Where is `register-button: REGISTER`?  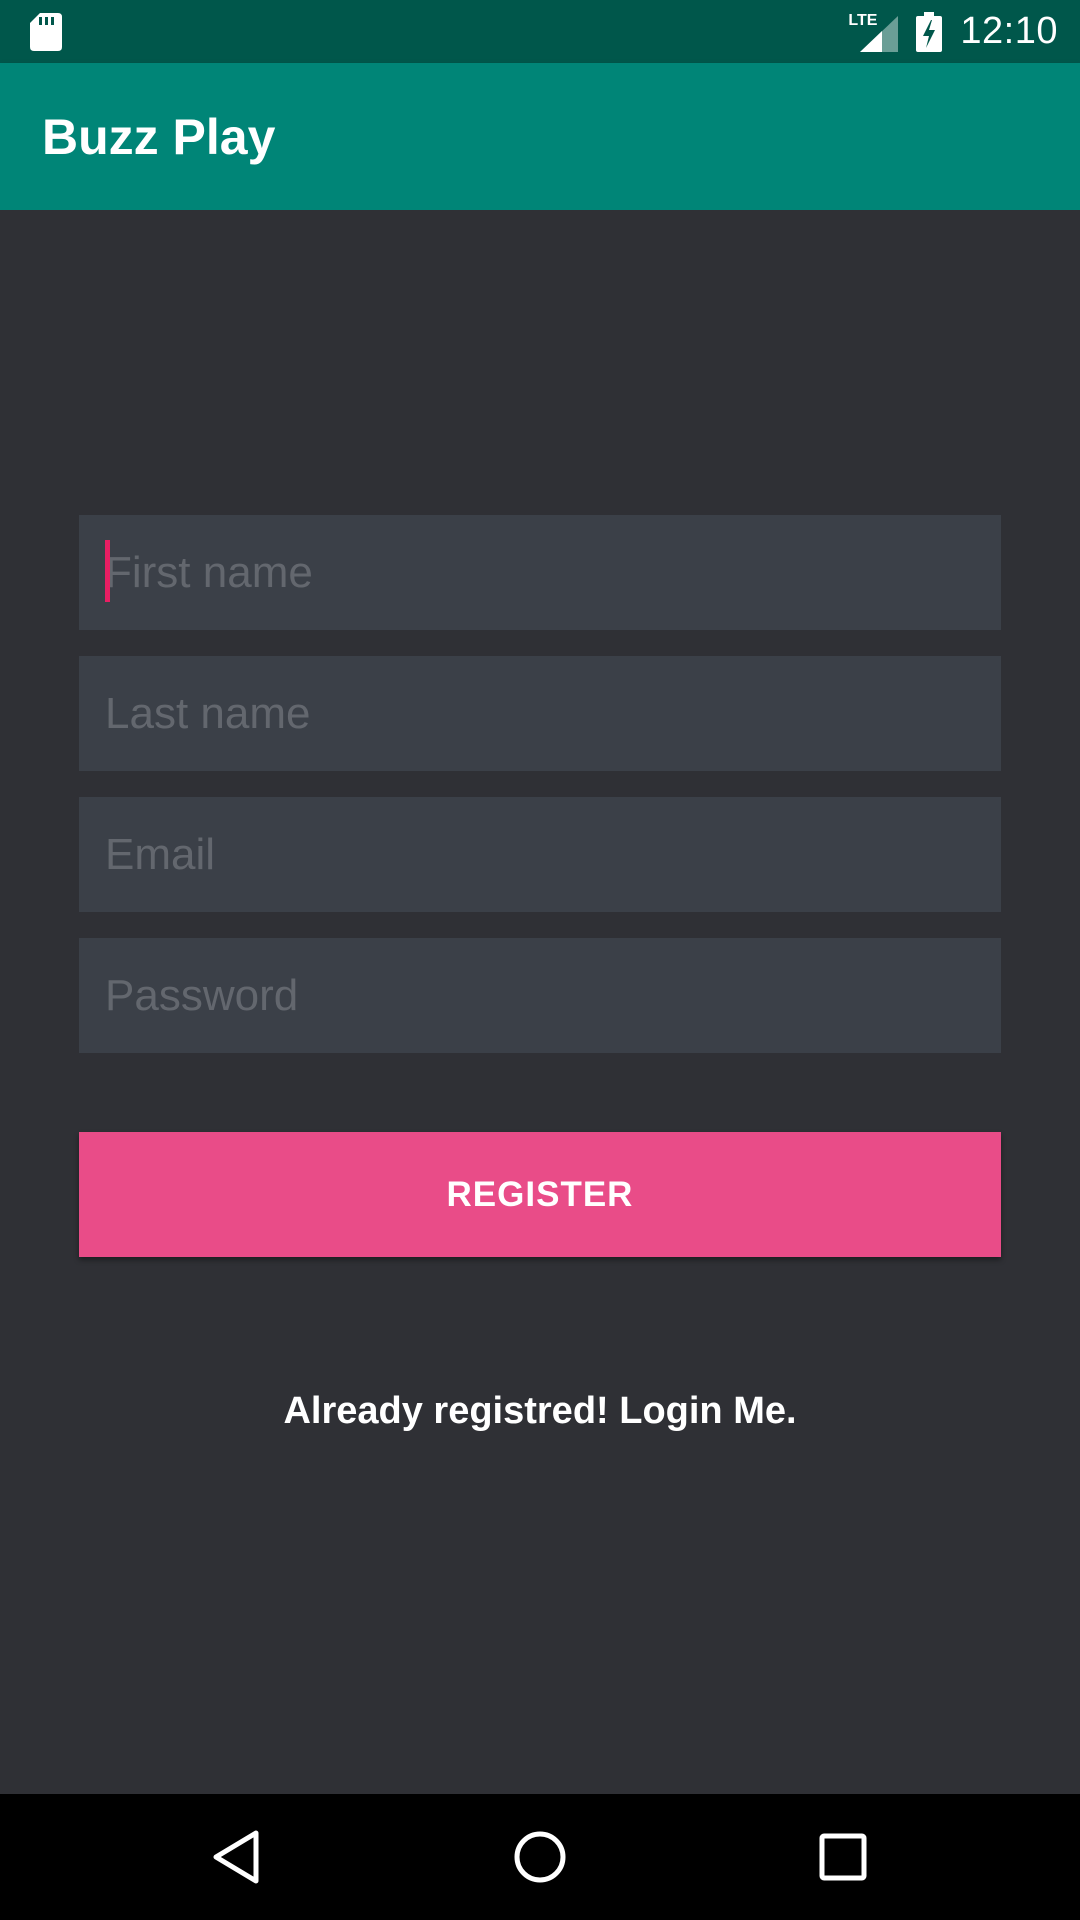
register-button: REGISTER is located at coordinates (540, 1194).